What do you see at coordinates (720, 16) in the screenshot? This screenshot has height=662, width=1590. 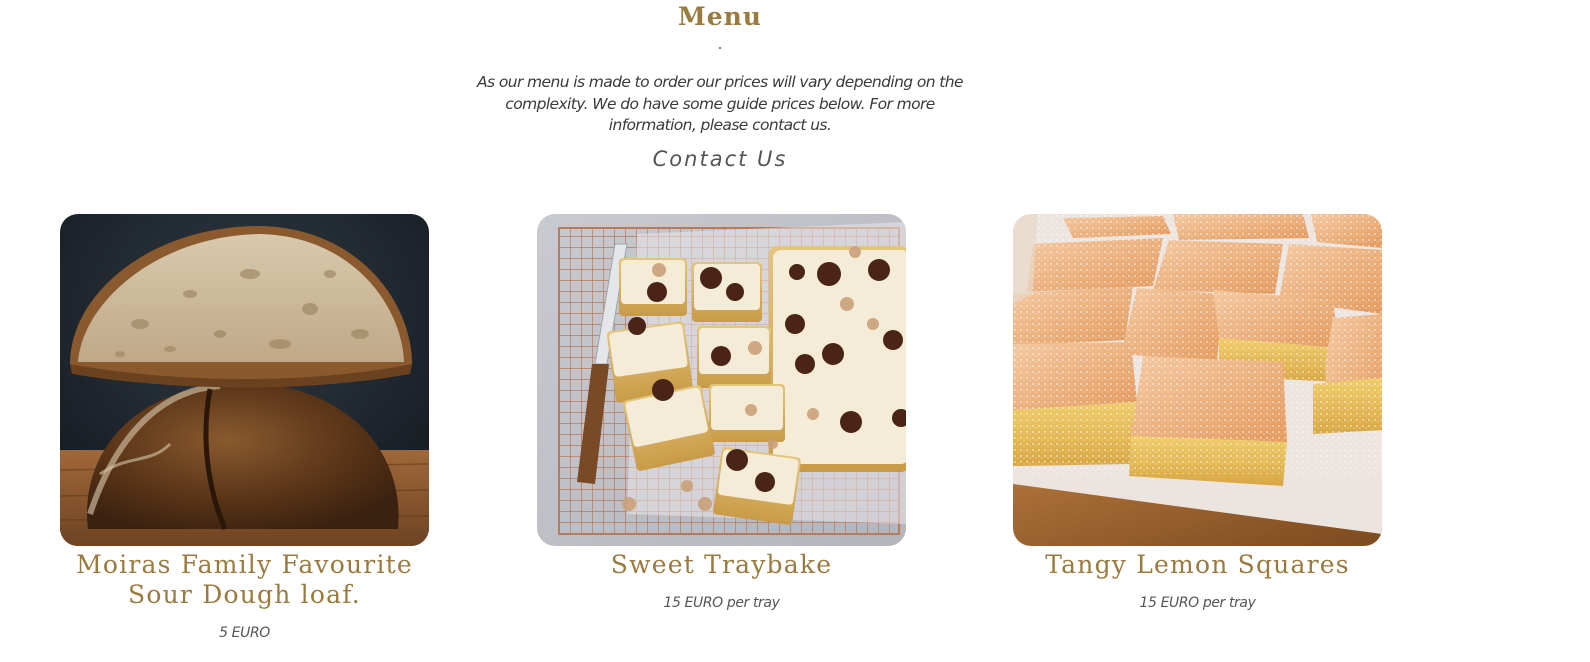 I see `menu-title: Menu` at bounding box center [720, 16].